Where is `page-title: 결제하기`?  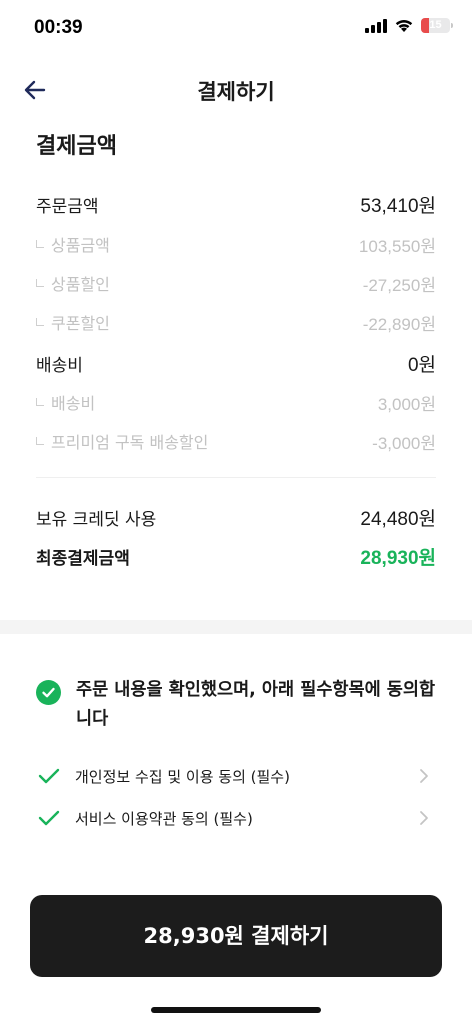 page-title: 결제하기 is located at coordinates (236, 92).